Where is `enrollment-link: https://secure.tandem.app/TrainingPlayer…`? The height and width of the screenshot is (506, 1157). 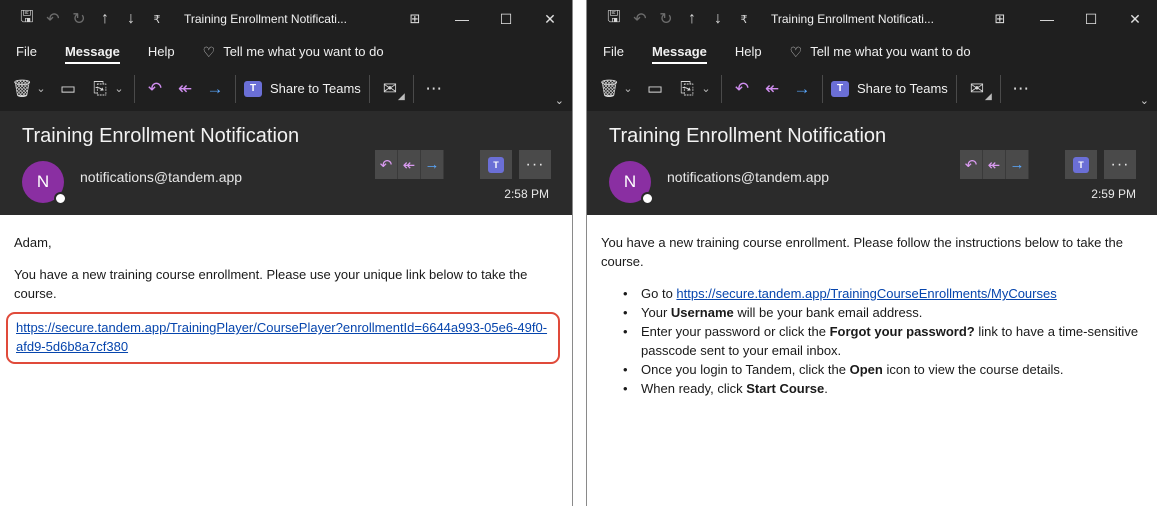
enrollment-link: https://secure.tandem.app/TrainingPlayer… is located at coordinates (281, 337).